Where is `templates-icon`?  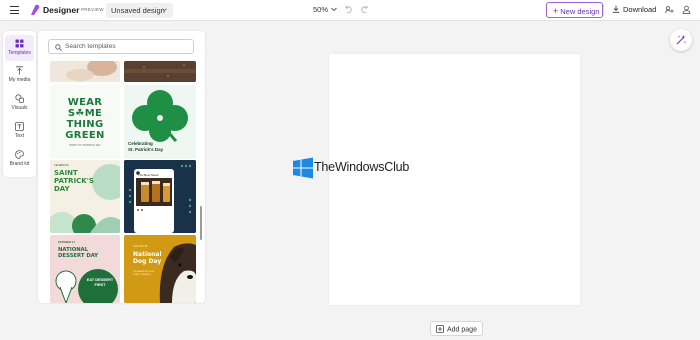 templates-icon is located at coordinates (19, 43).